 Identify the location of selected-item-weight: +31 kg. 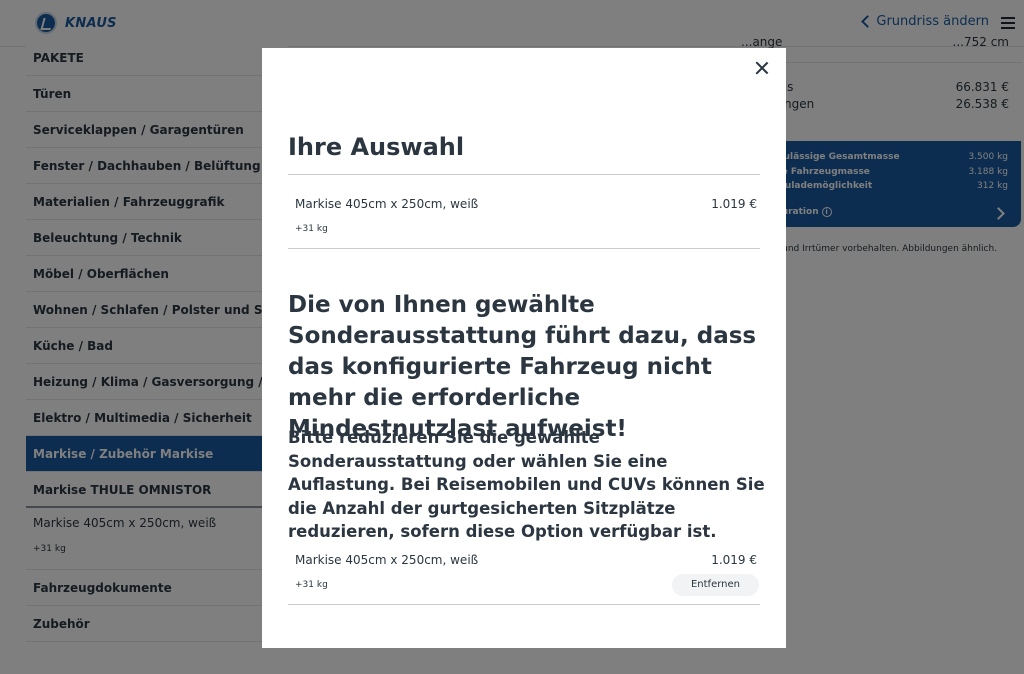
(311, 229).